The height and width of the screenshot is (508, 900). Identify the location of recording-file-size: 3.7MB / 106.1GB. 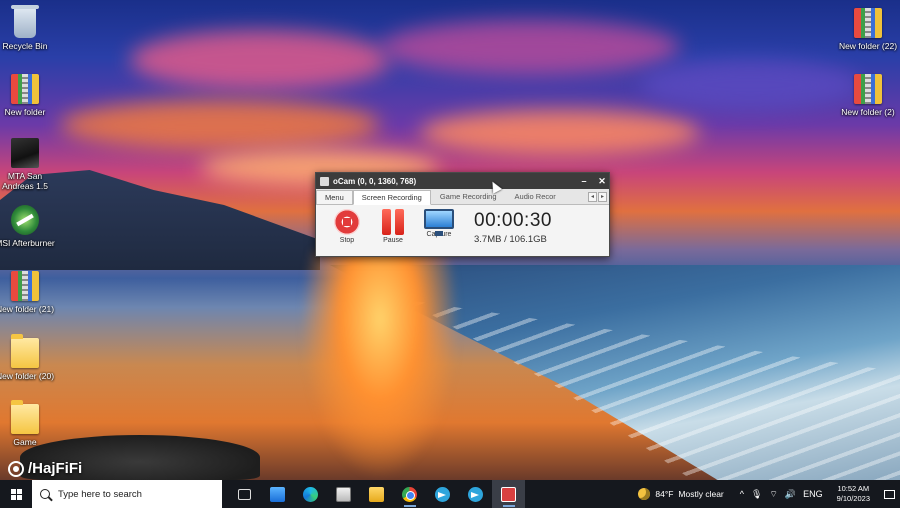
(510, 239).